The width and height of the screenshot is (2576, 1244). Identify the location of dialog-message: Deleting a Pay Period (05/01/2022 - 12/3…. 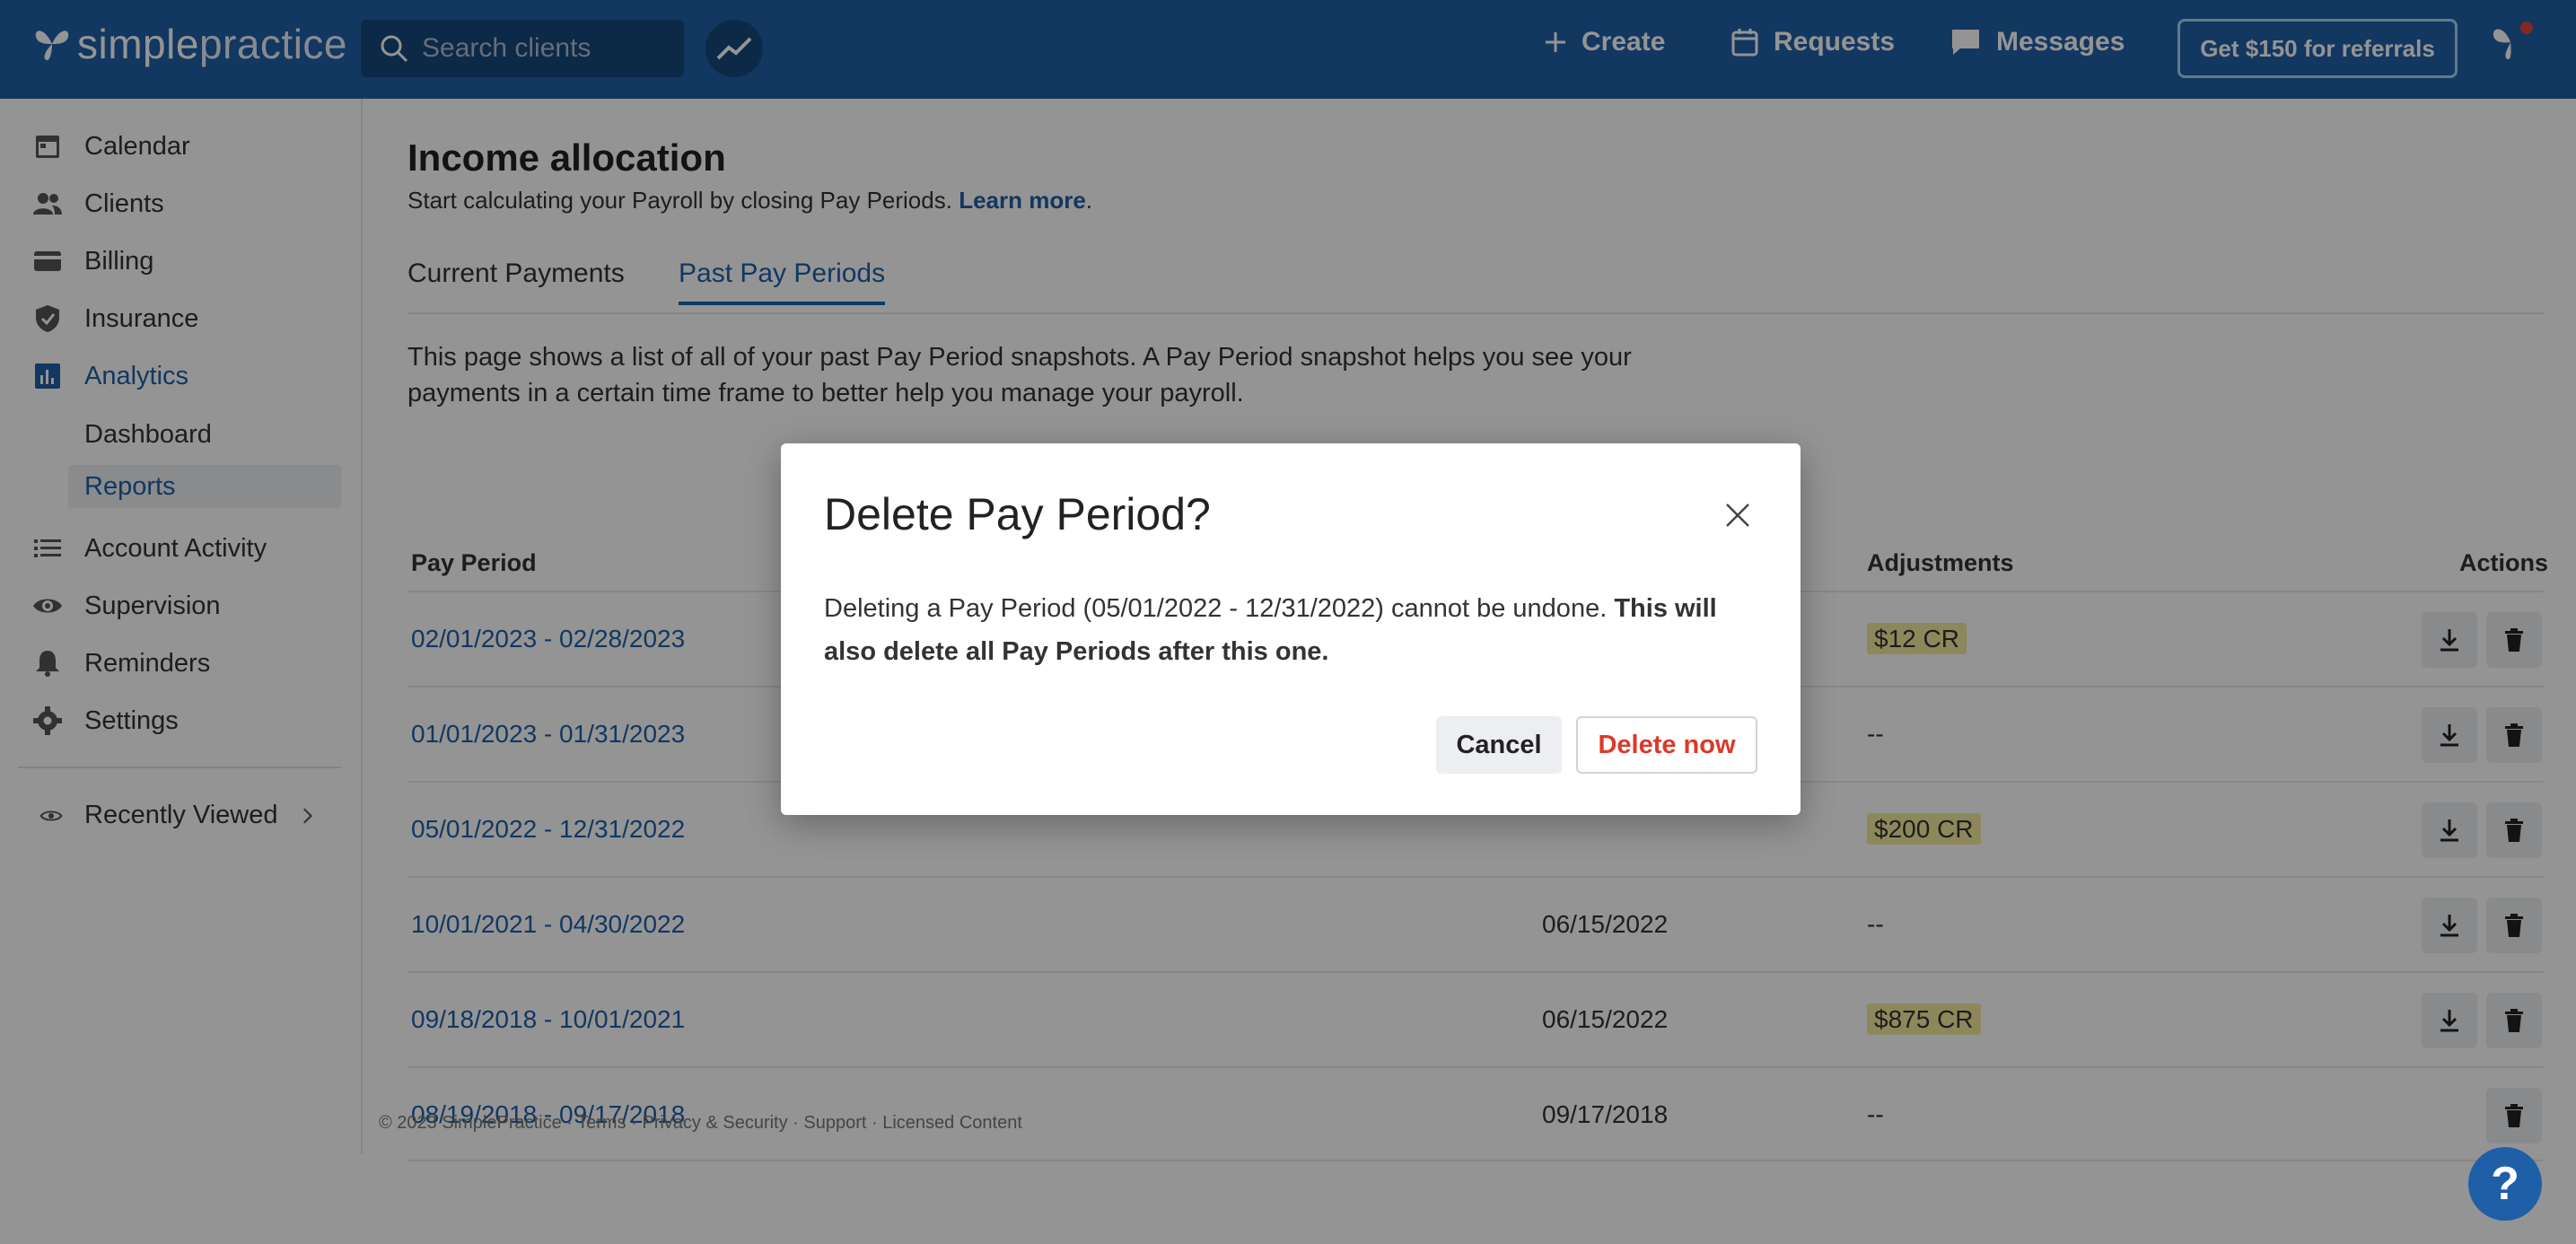
(1290, 630).